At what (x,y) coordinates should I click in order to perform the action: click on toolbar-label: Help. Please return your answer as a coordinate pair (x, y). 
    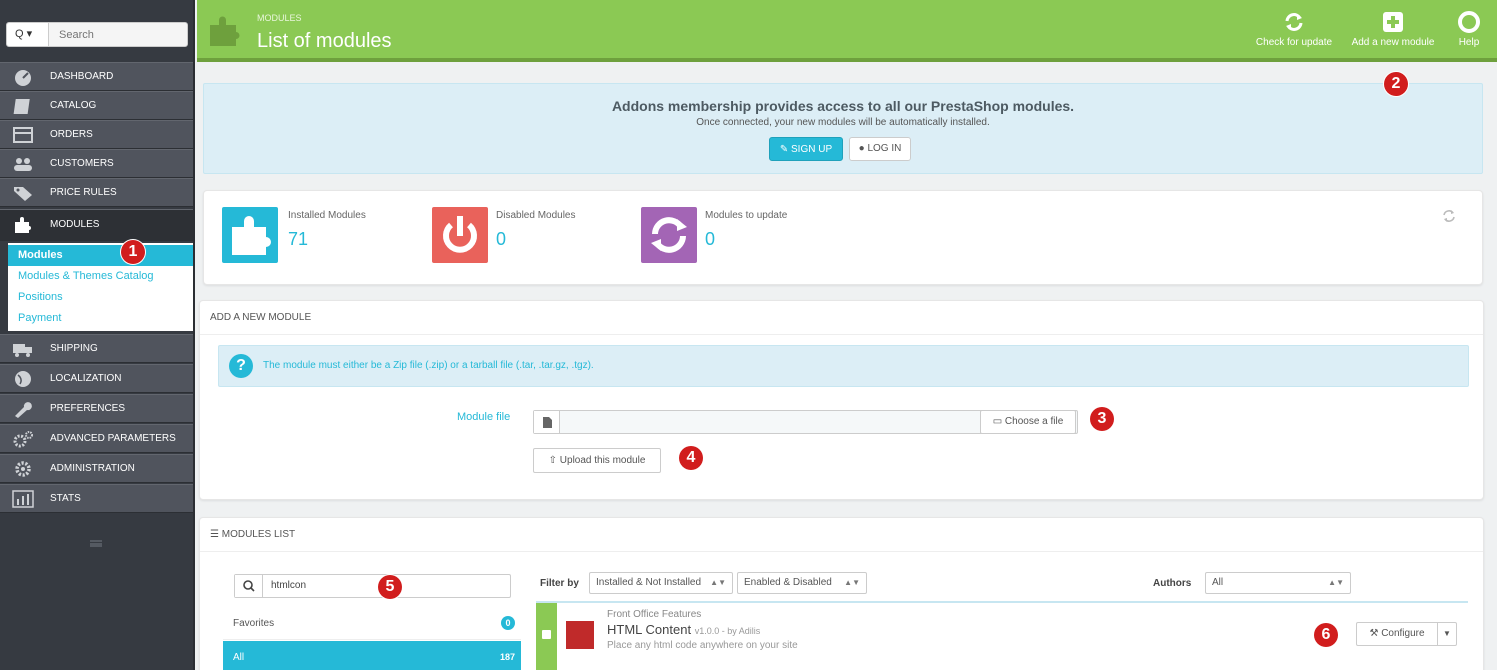
    Looking at the image, I should click on (1469, 42).